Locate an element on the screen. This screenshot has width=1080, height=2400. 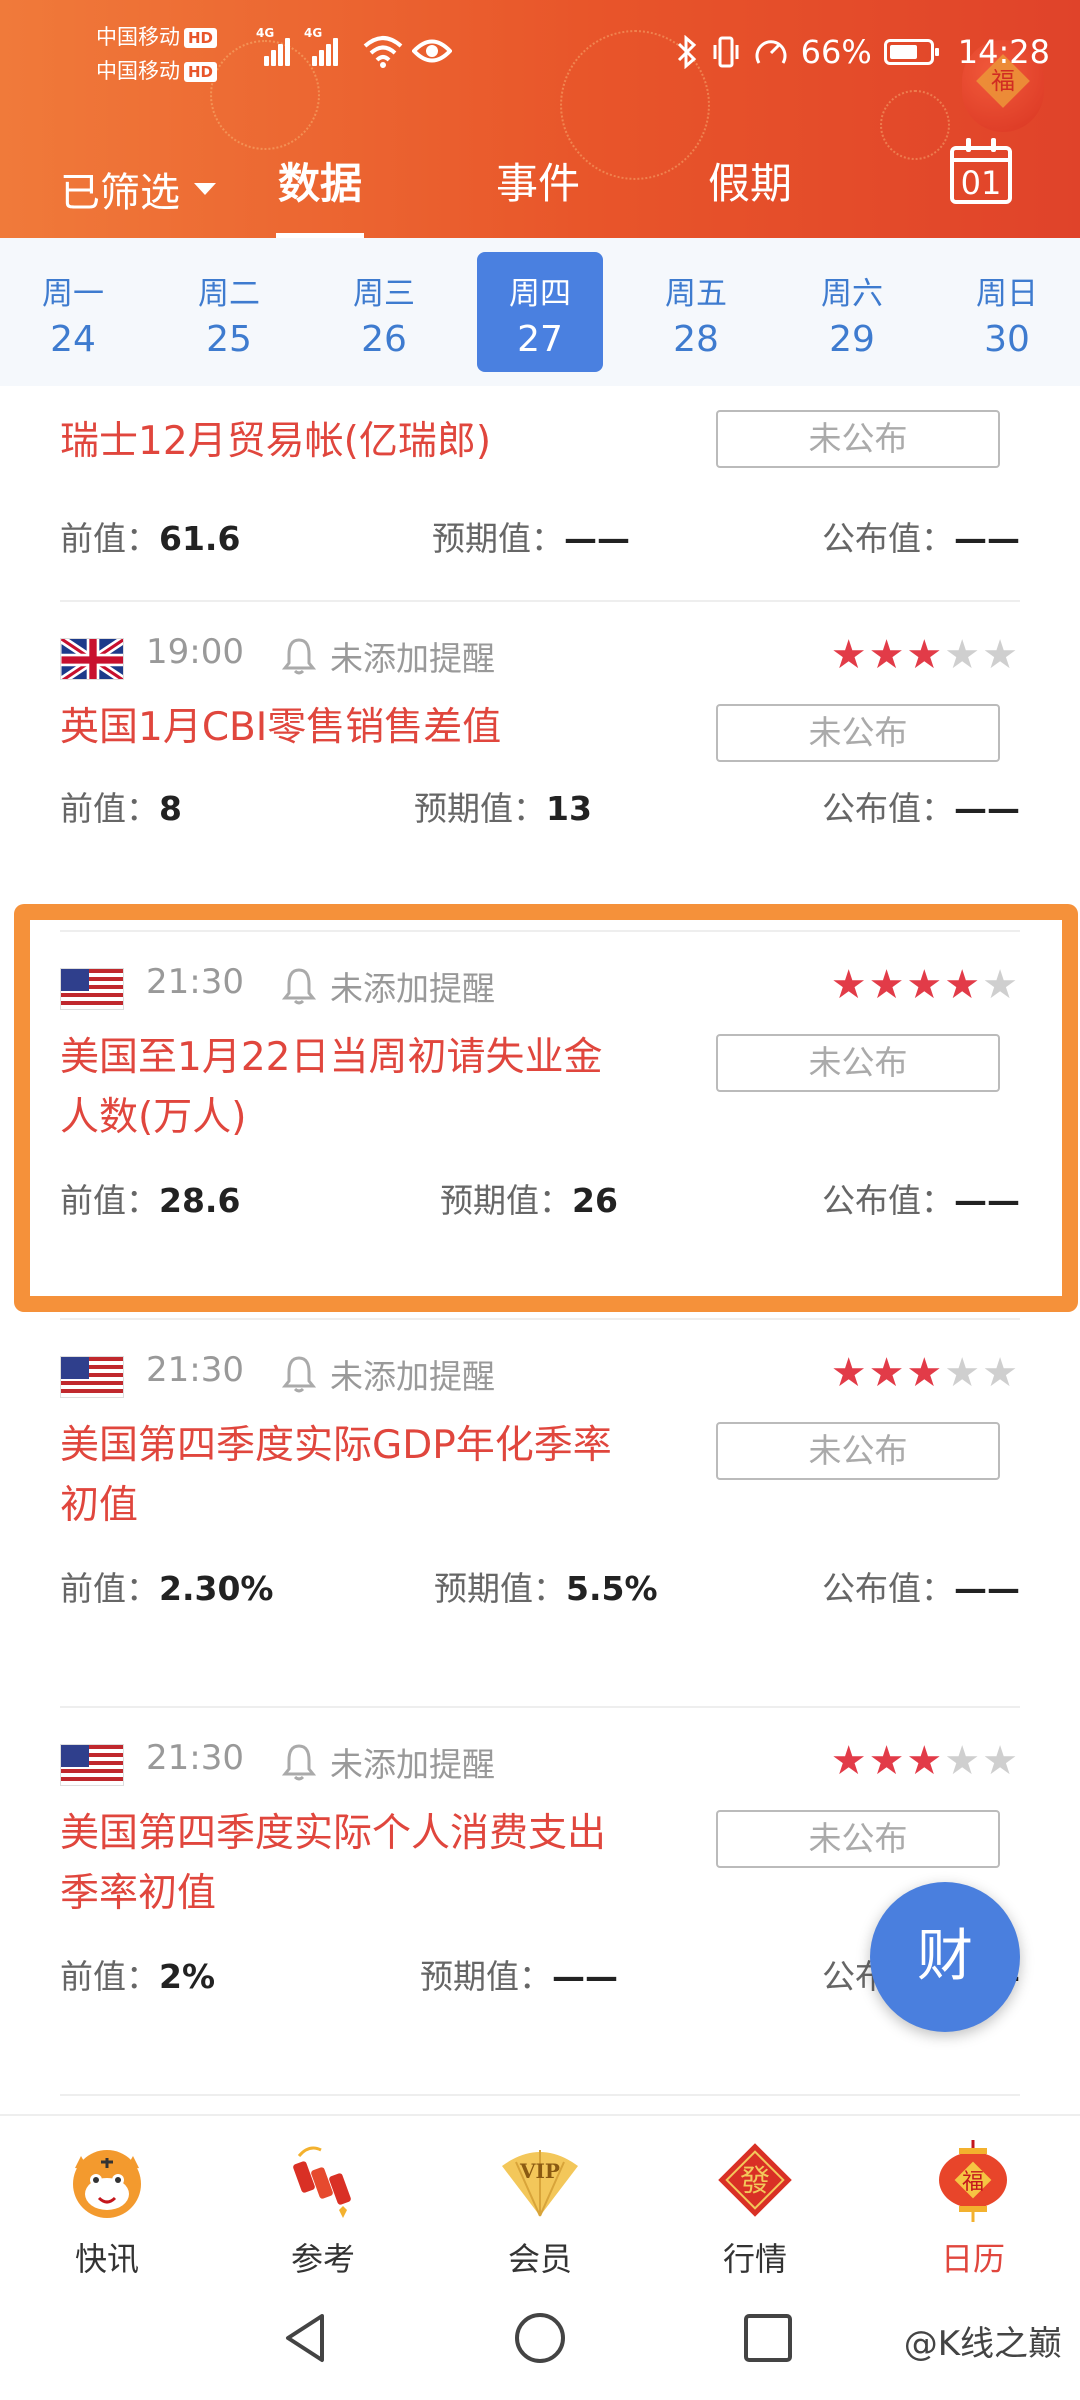
fa-diamond-icon: 發 is located at coordinates (755, 2180).